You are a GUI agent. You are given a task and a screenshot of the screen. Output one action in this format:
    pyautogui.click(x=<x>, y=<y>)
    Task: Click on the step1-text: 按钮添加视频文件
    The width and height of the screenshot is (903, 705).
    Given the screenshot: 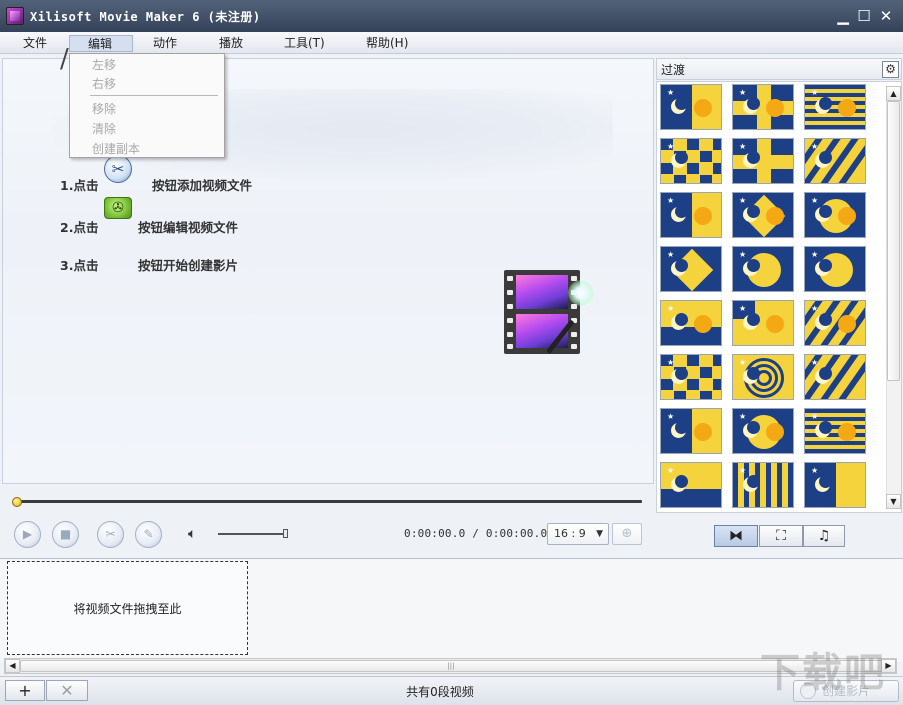 What is the action you would take?
    pyautogui.click(x=202, y=184)
    